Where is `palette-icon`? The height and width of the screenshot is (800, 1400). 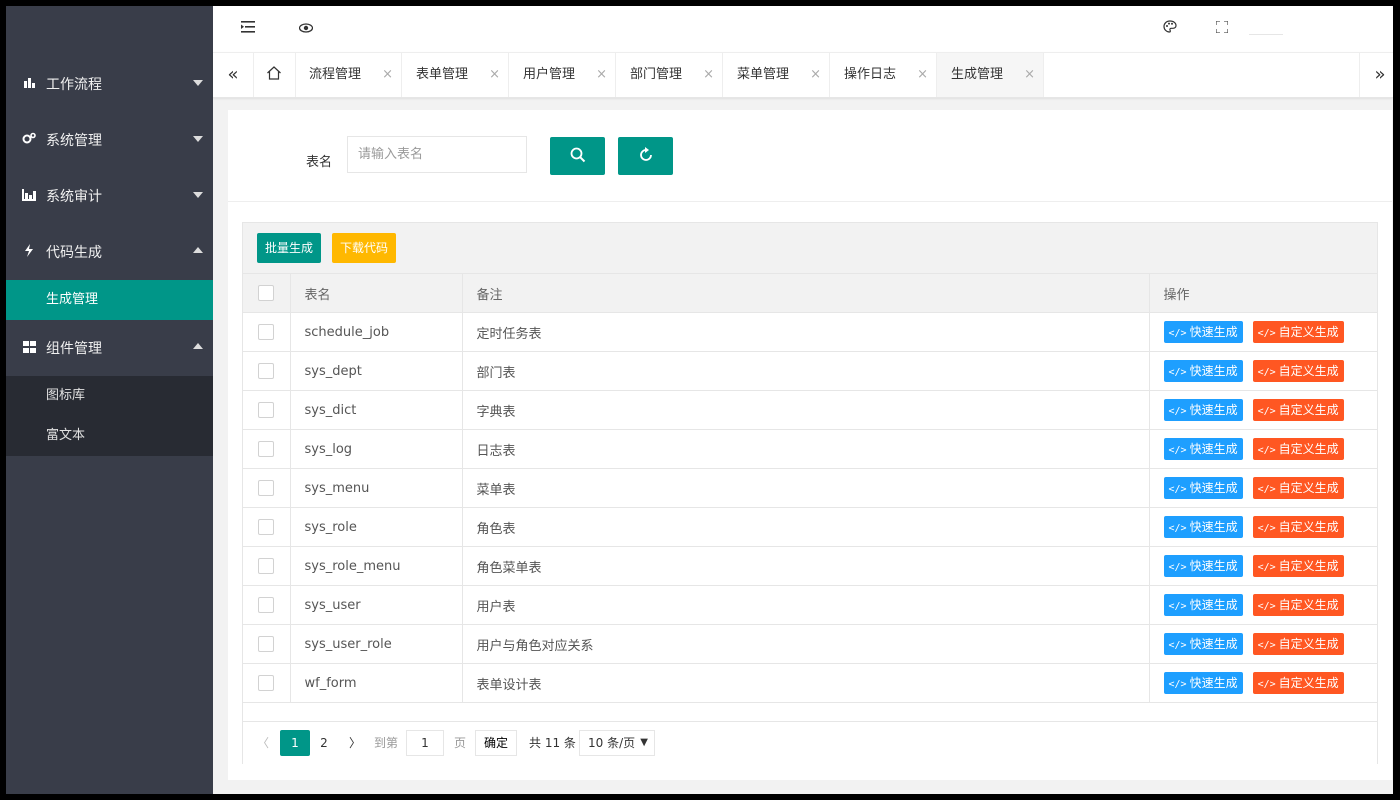 palette-icon is located at coordinates (1170, 29).